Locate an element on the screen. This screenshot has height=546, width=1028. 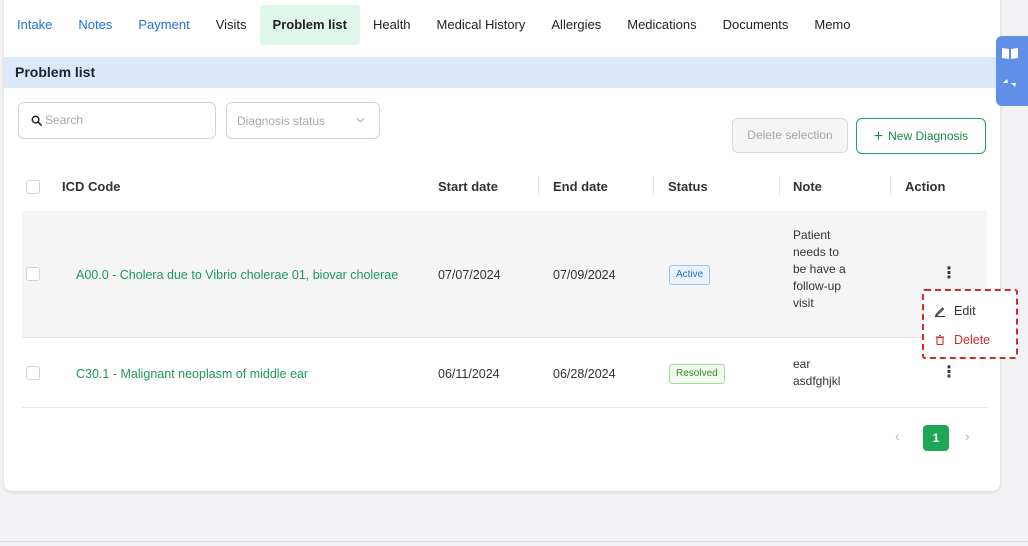
search-icon is located at coordinates (36, 120).